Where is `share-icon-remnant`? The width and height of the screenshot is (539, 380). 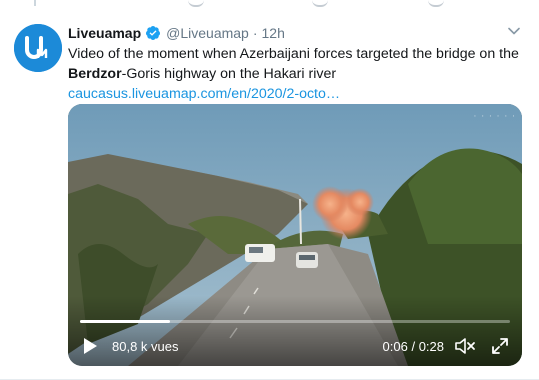
share-icon-remnant is located at coordinates (436, 3).